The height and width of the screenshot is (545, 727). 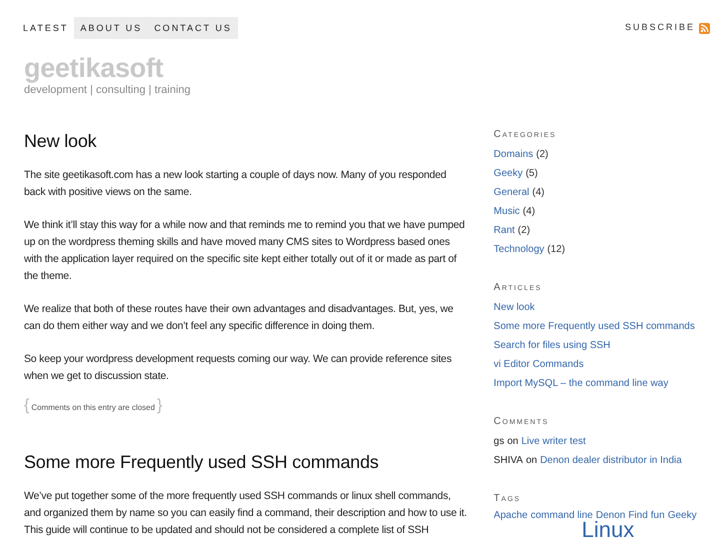 I want to click on category-link: Music, so click(x=507, y=211).